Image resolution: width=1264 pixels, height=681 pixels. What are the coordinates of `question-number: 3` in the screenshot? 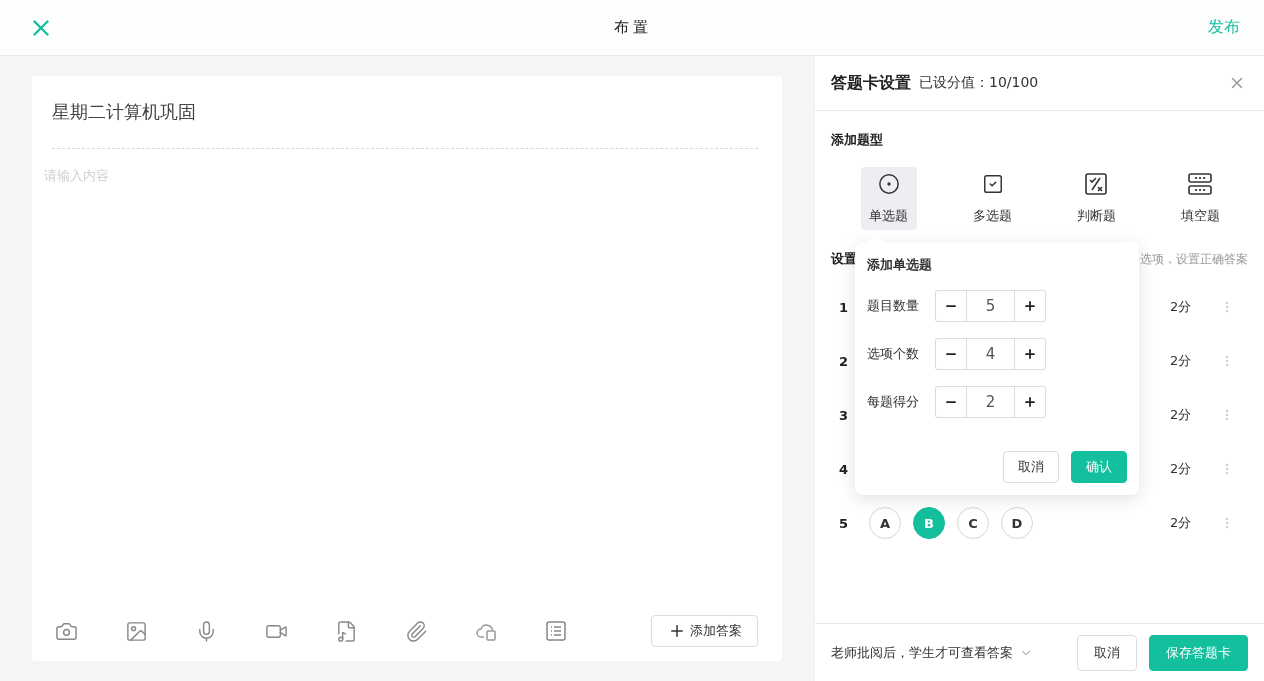 It's located at (844, 415).